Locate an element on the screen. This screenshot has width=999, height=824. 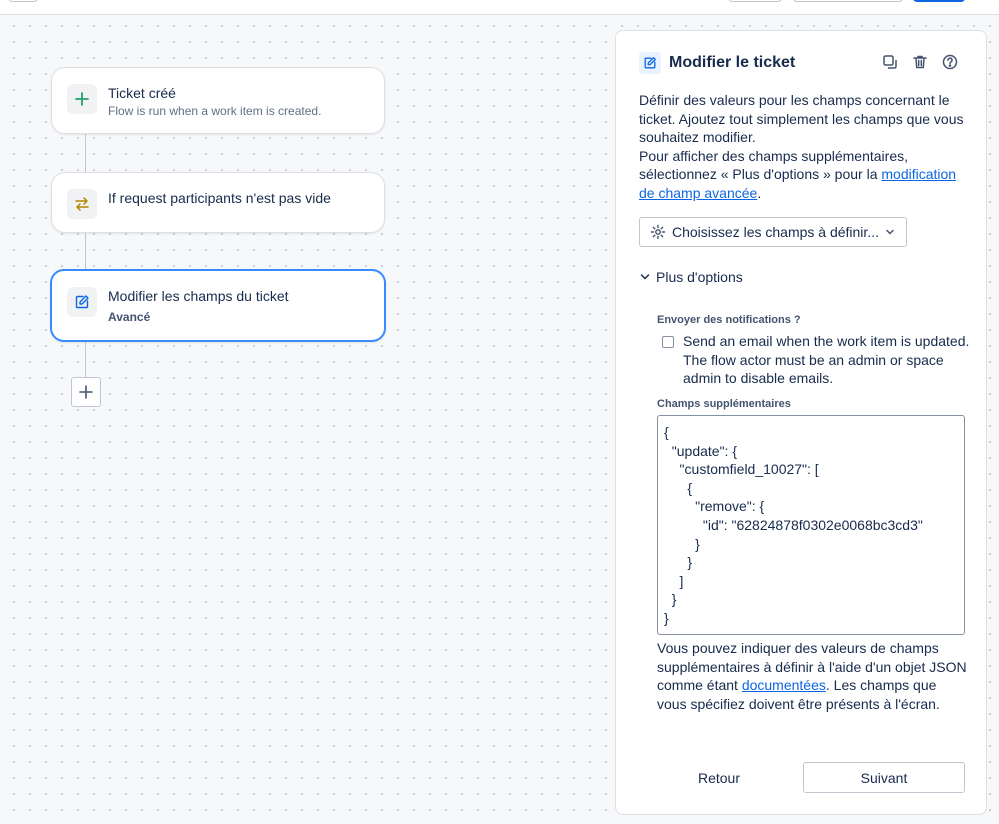
gear-icon is located at coordinates (658, 232).